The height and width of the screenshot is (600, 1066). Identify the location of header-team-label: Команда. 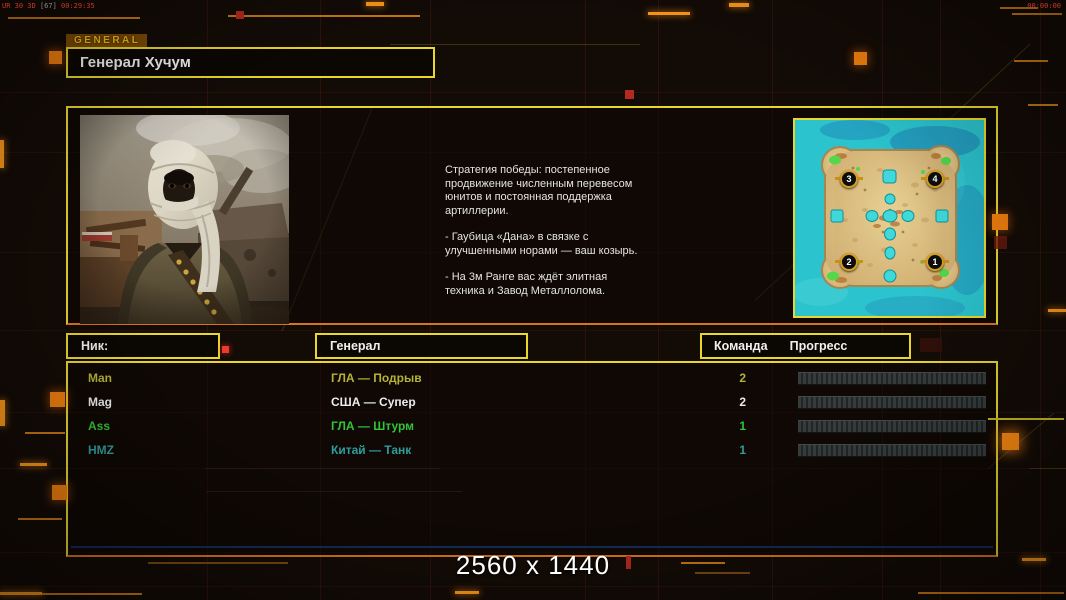
(741, 346).